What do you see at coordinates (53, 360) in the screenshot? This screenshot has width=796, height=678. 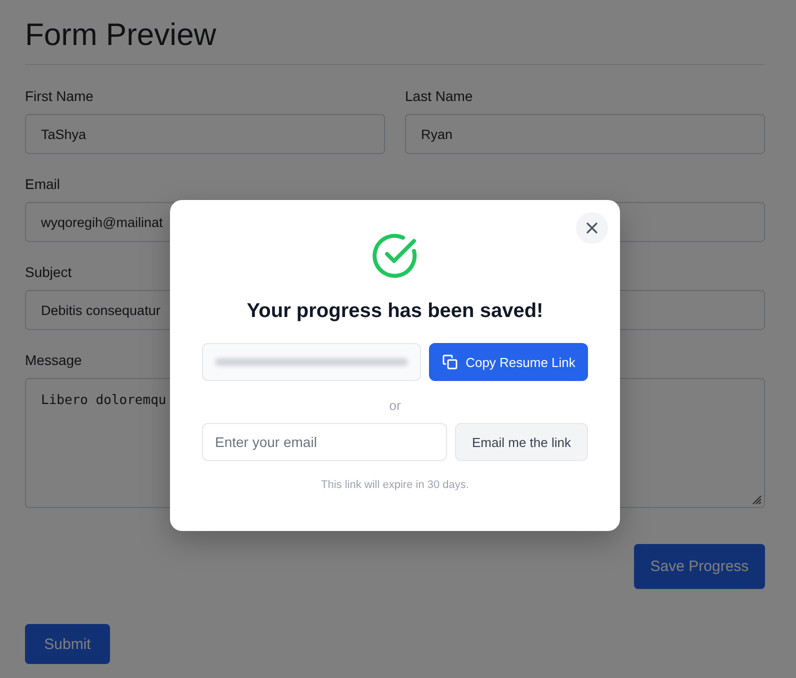 I see `field-label: Message` at bounding box center [53, 360].